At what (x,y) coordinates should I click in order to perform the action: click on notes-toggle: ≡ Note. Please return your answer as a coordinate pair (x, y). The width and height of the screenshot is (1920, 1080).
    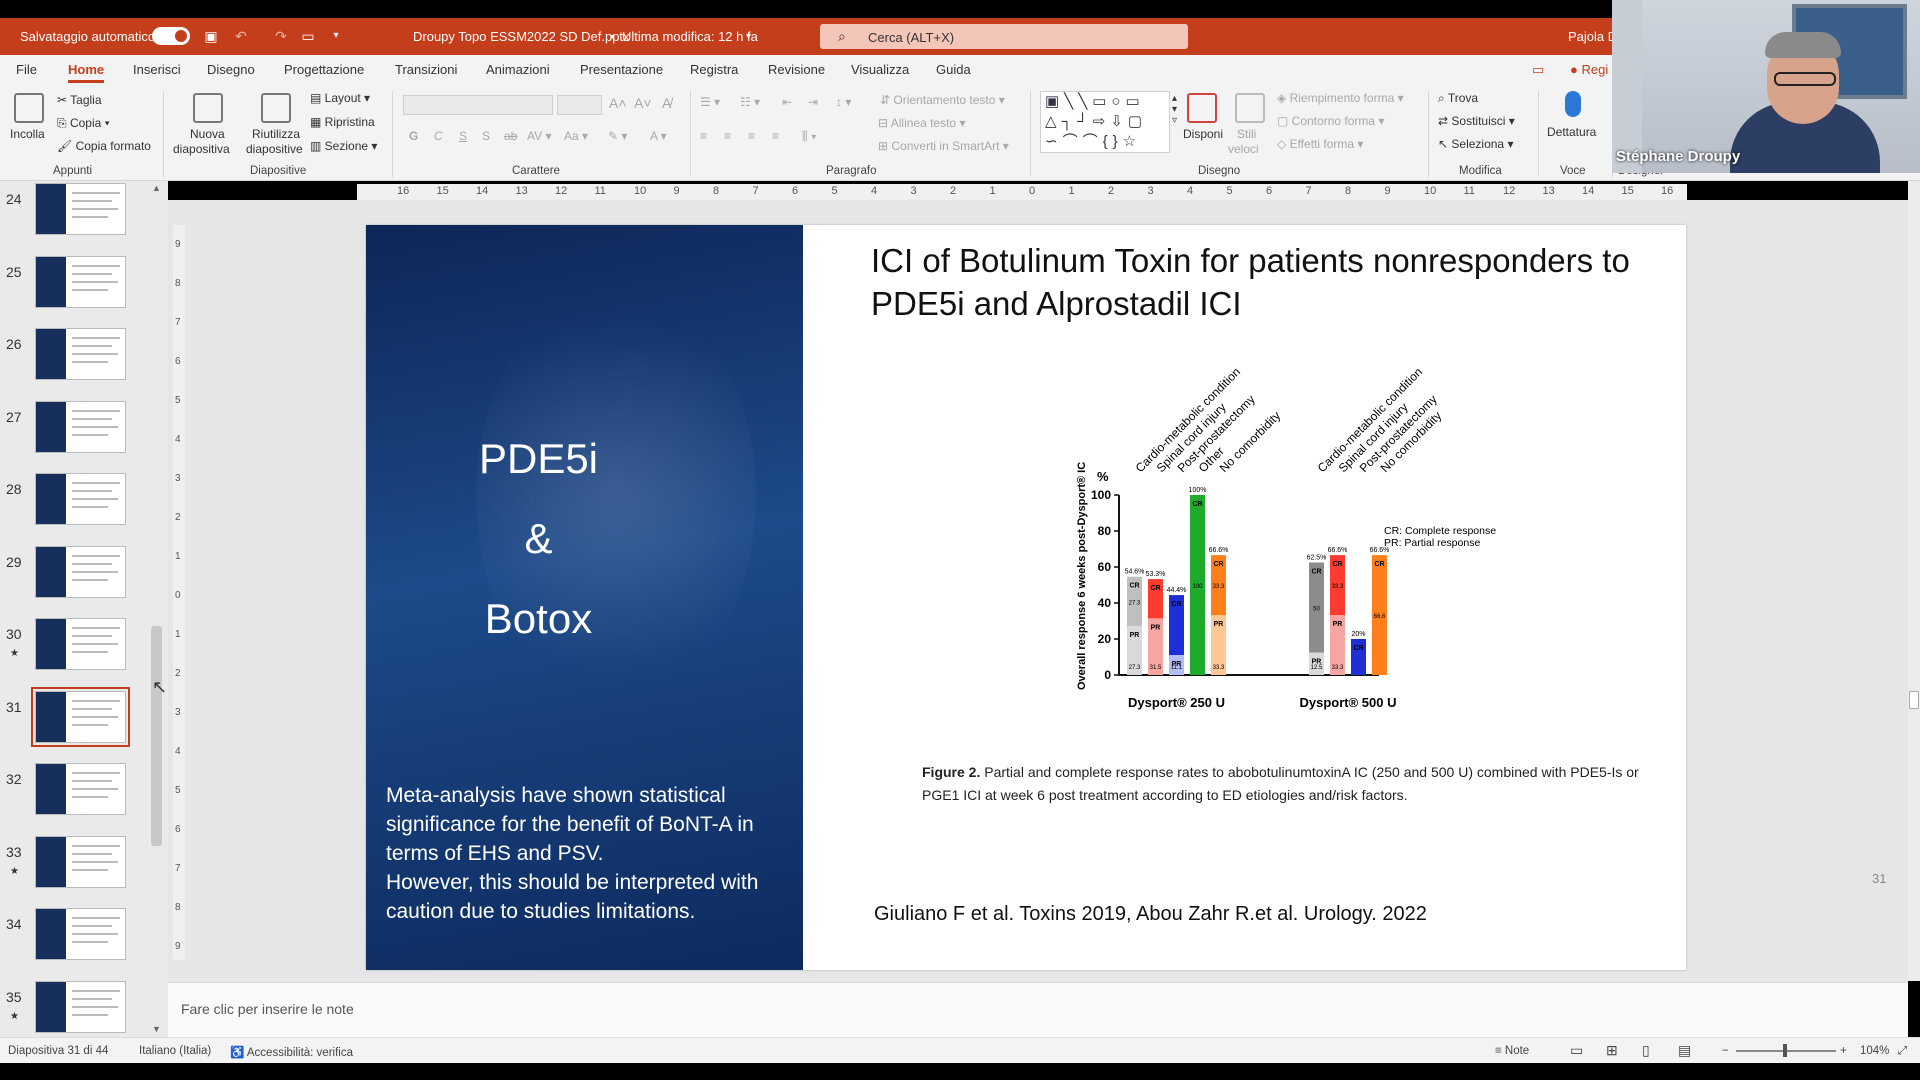
    Looking at the image, I should click on (1512, 1051).